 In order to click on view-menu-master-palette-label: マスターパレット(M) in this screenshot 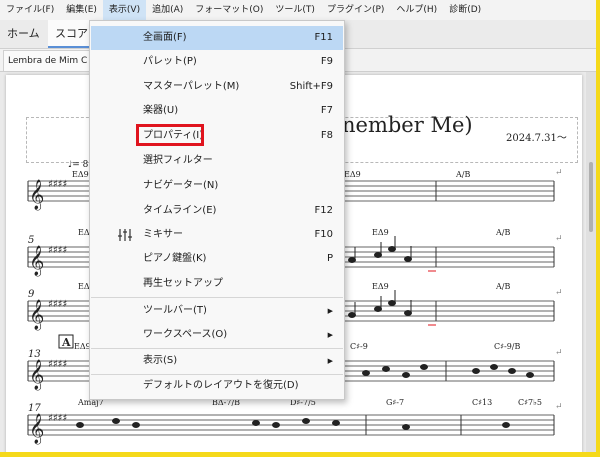, I will do `click(191, 86)`.